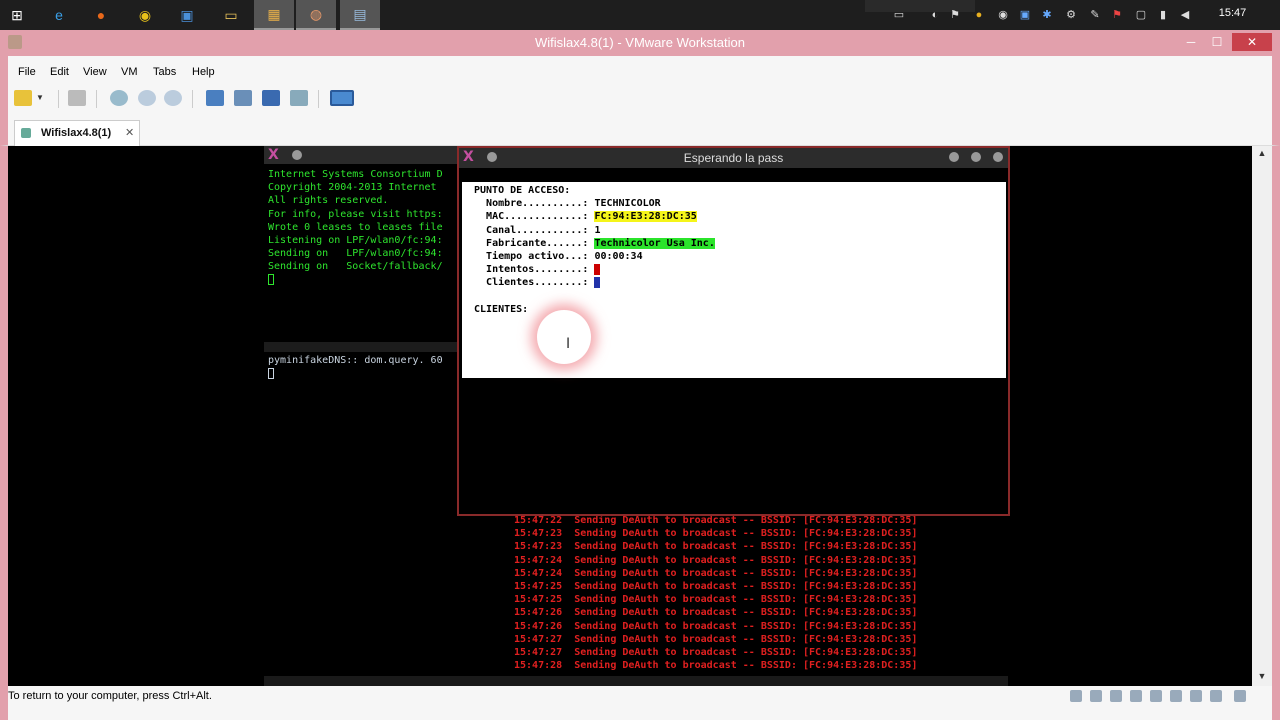 Image resolution: width=1280 pixels, height=720 pixels. I want to click on unity-icon, so click(299, 98).